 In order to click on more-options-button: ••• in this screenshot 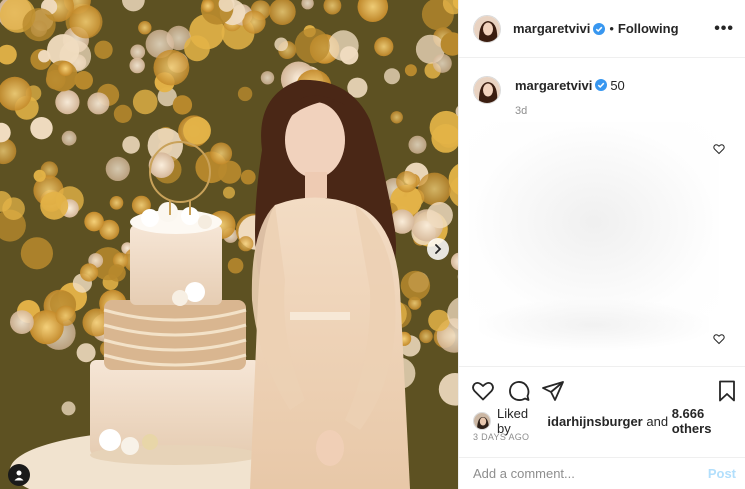, I will do `click(724, 29)`.